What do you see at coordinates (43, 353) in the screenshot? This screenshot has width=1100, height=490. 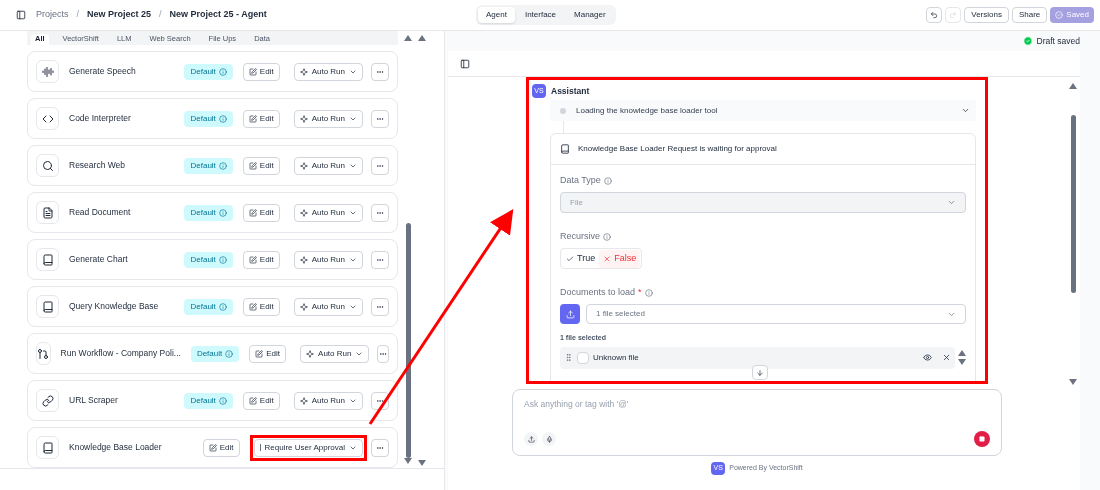 I see `branch-icon` at bounding box center [43, 353].